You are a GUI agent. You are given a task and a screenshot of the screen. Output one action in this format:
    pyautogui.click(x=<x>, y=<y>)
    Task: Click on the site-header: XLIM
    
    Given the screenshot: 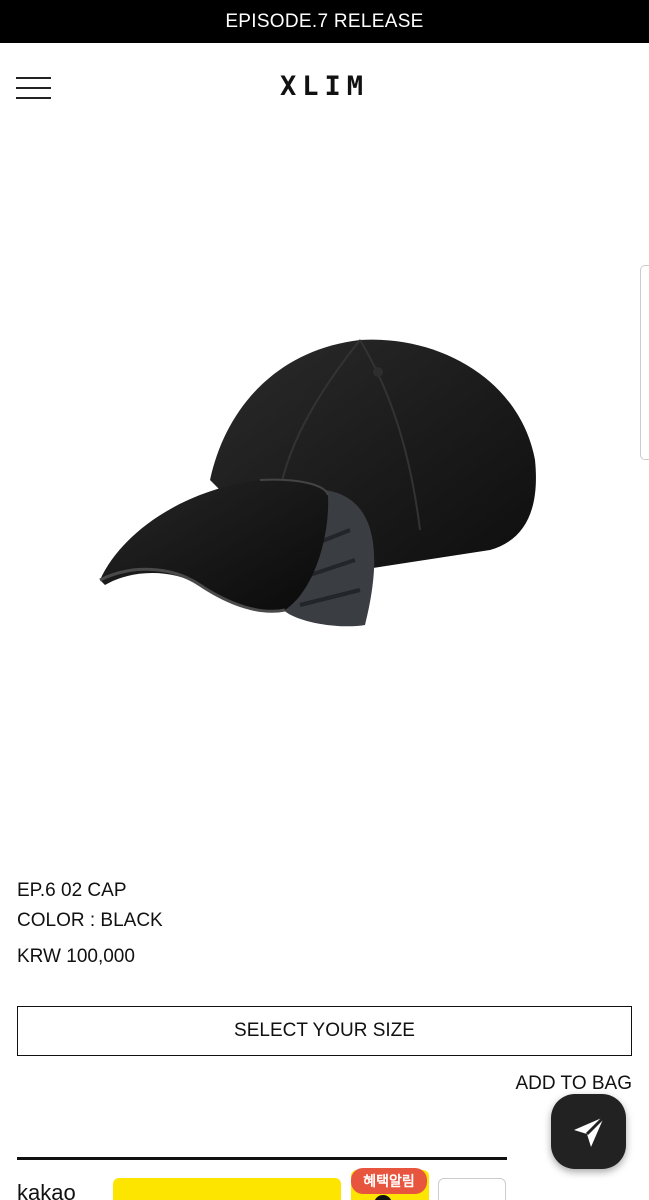 What is the action you would take?
    pyautogui.click(x=324, y=88)
    